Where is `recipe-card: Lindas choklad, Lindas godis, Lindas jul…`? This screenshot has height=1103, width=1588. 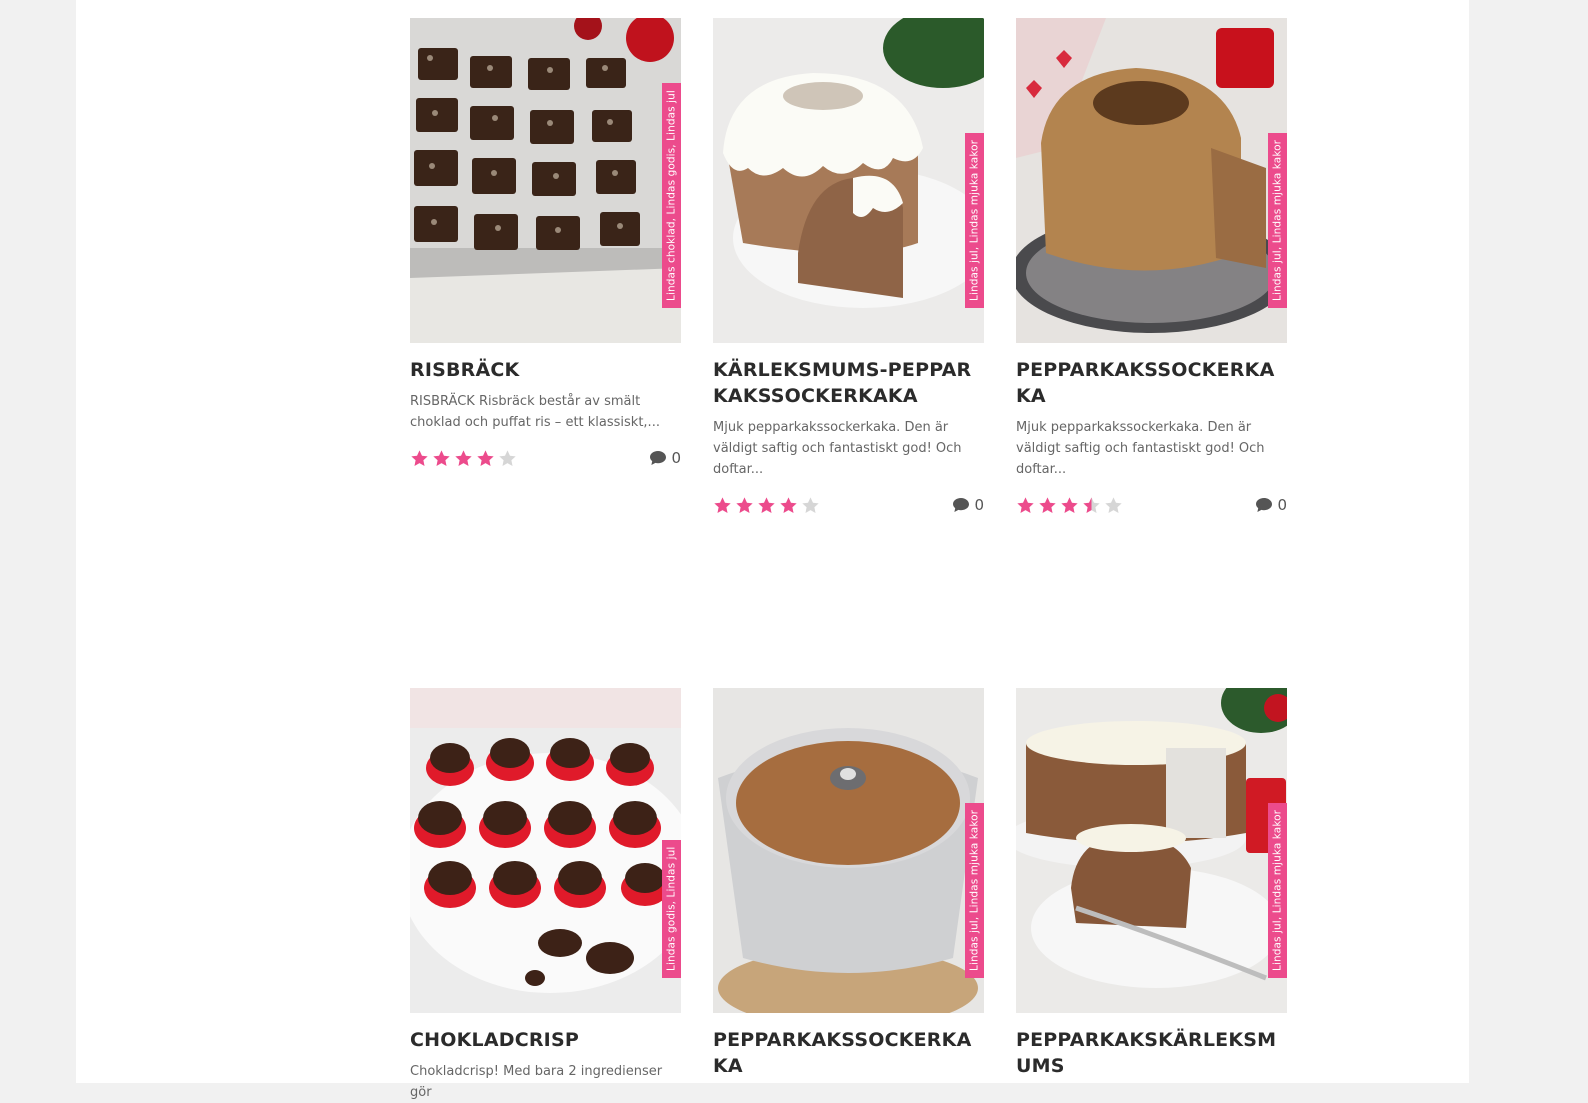 recipe-card: Lindas choklad, Lindas godis, Lindas jul… is located at coordinates (545, 243).